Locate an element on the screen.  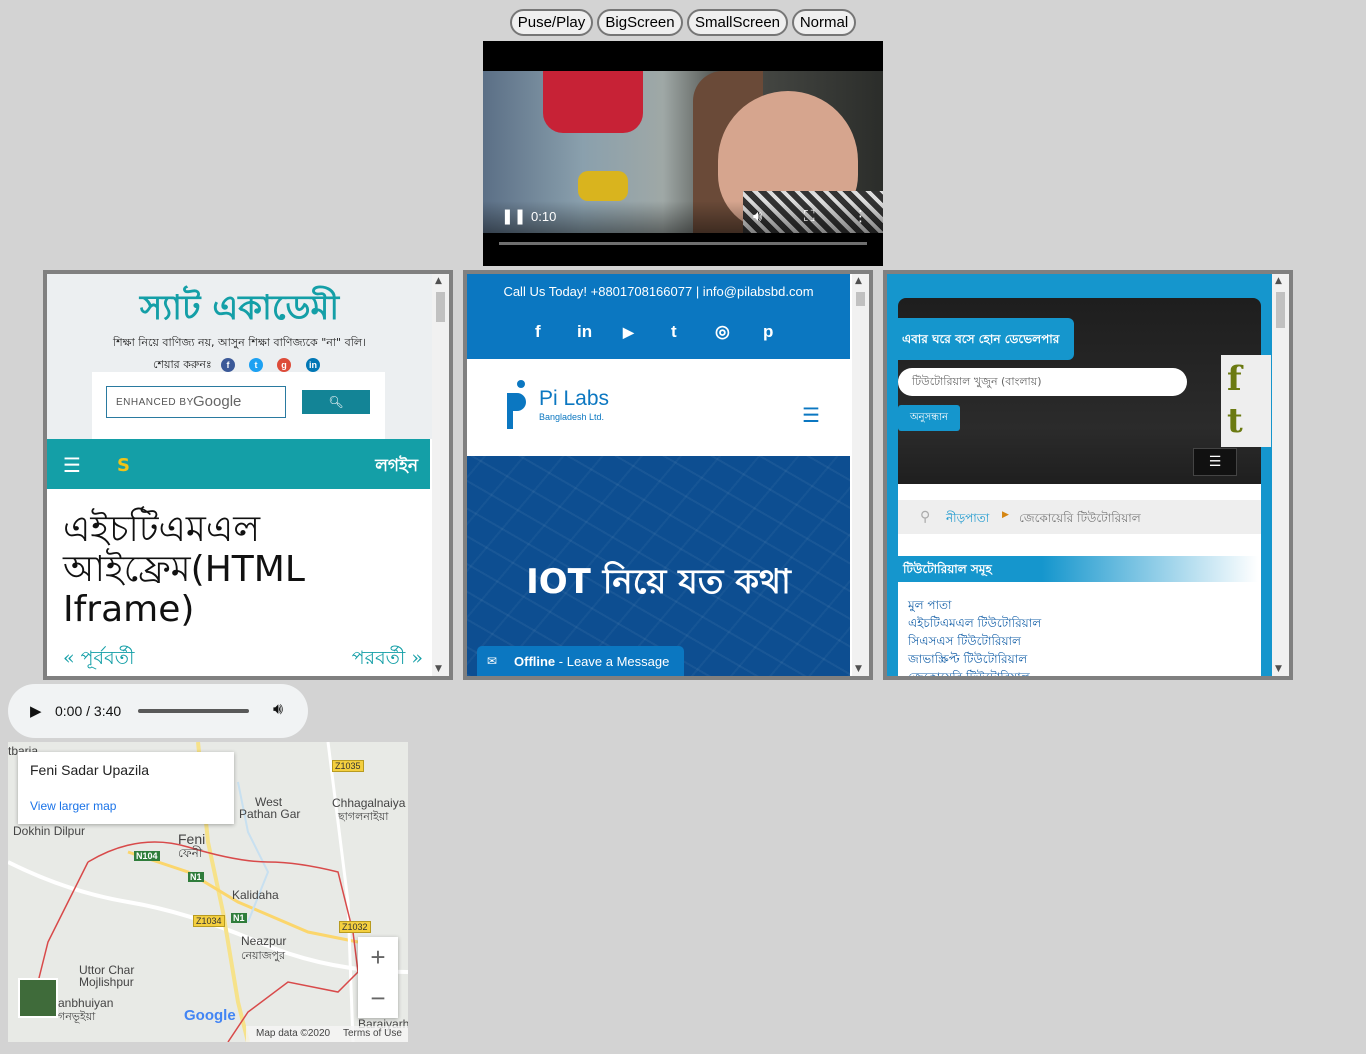
audio-seek-bar is located at coordinates (193, 711).